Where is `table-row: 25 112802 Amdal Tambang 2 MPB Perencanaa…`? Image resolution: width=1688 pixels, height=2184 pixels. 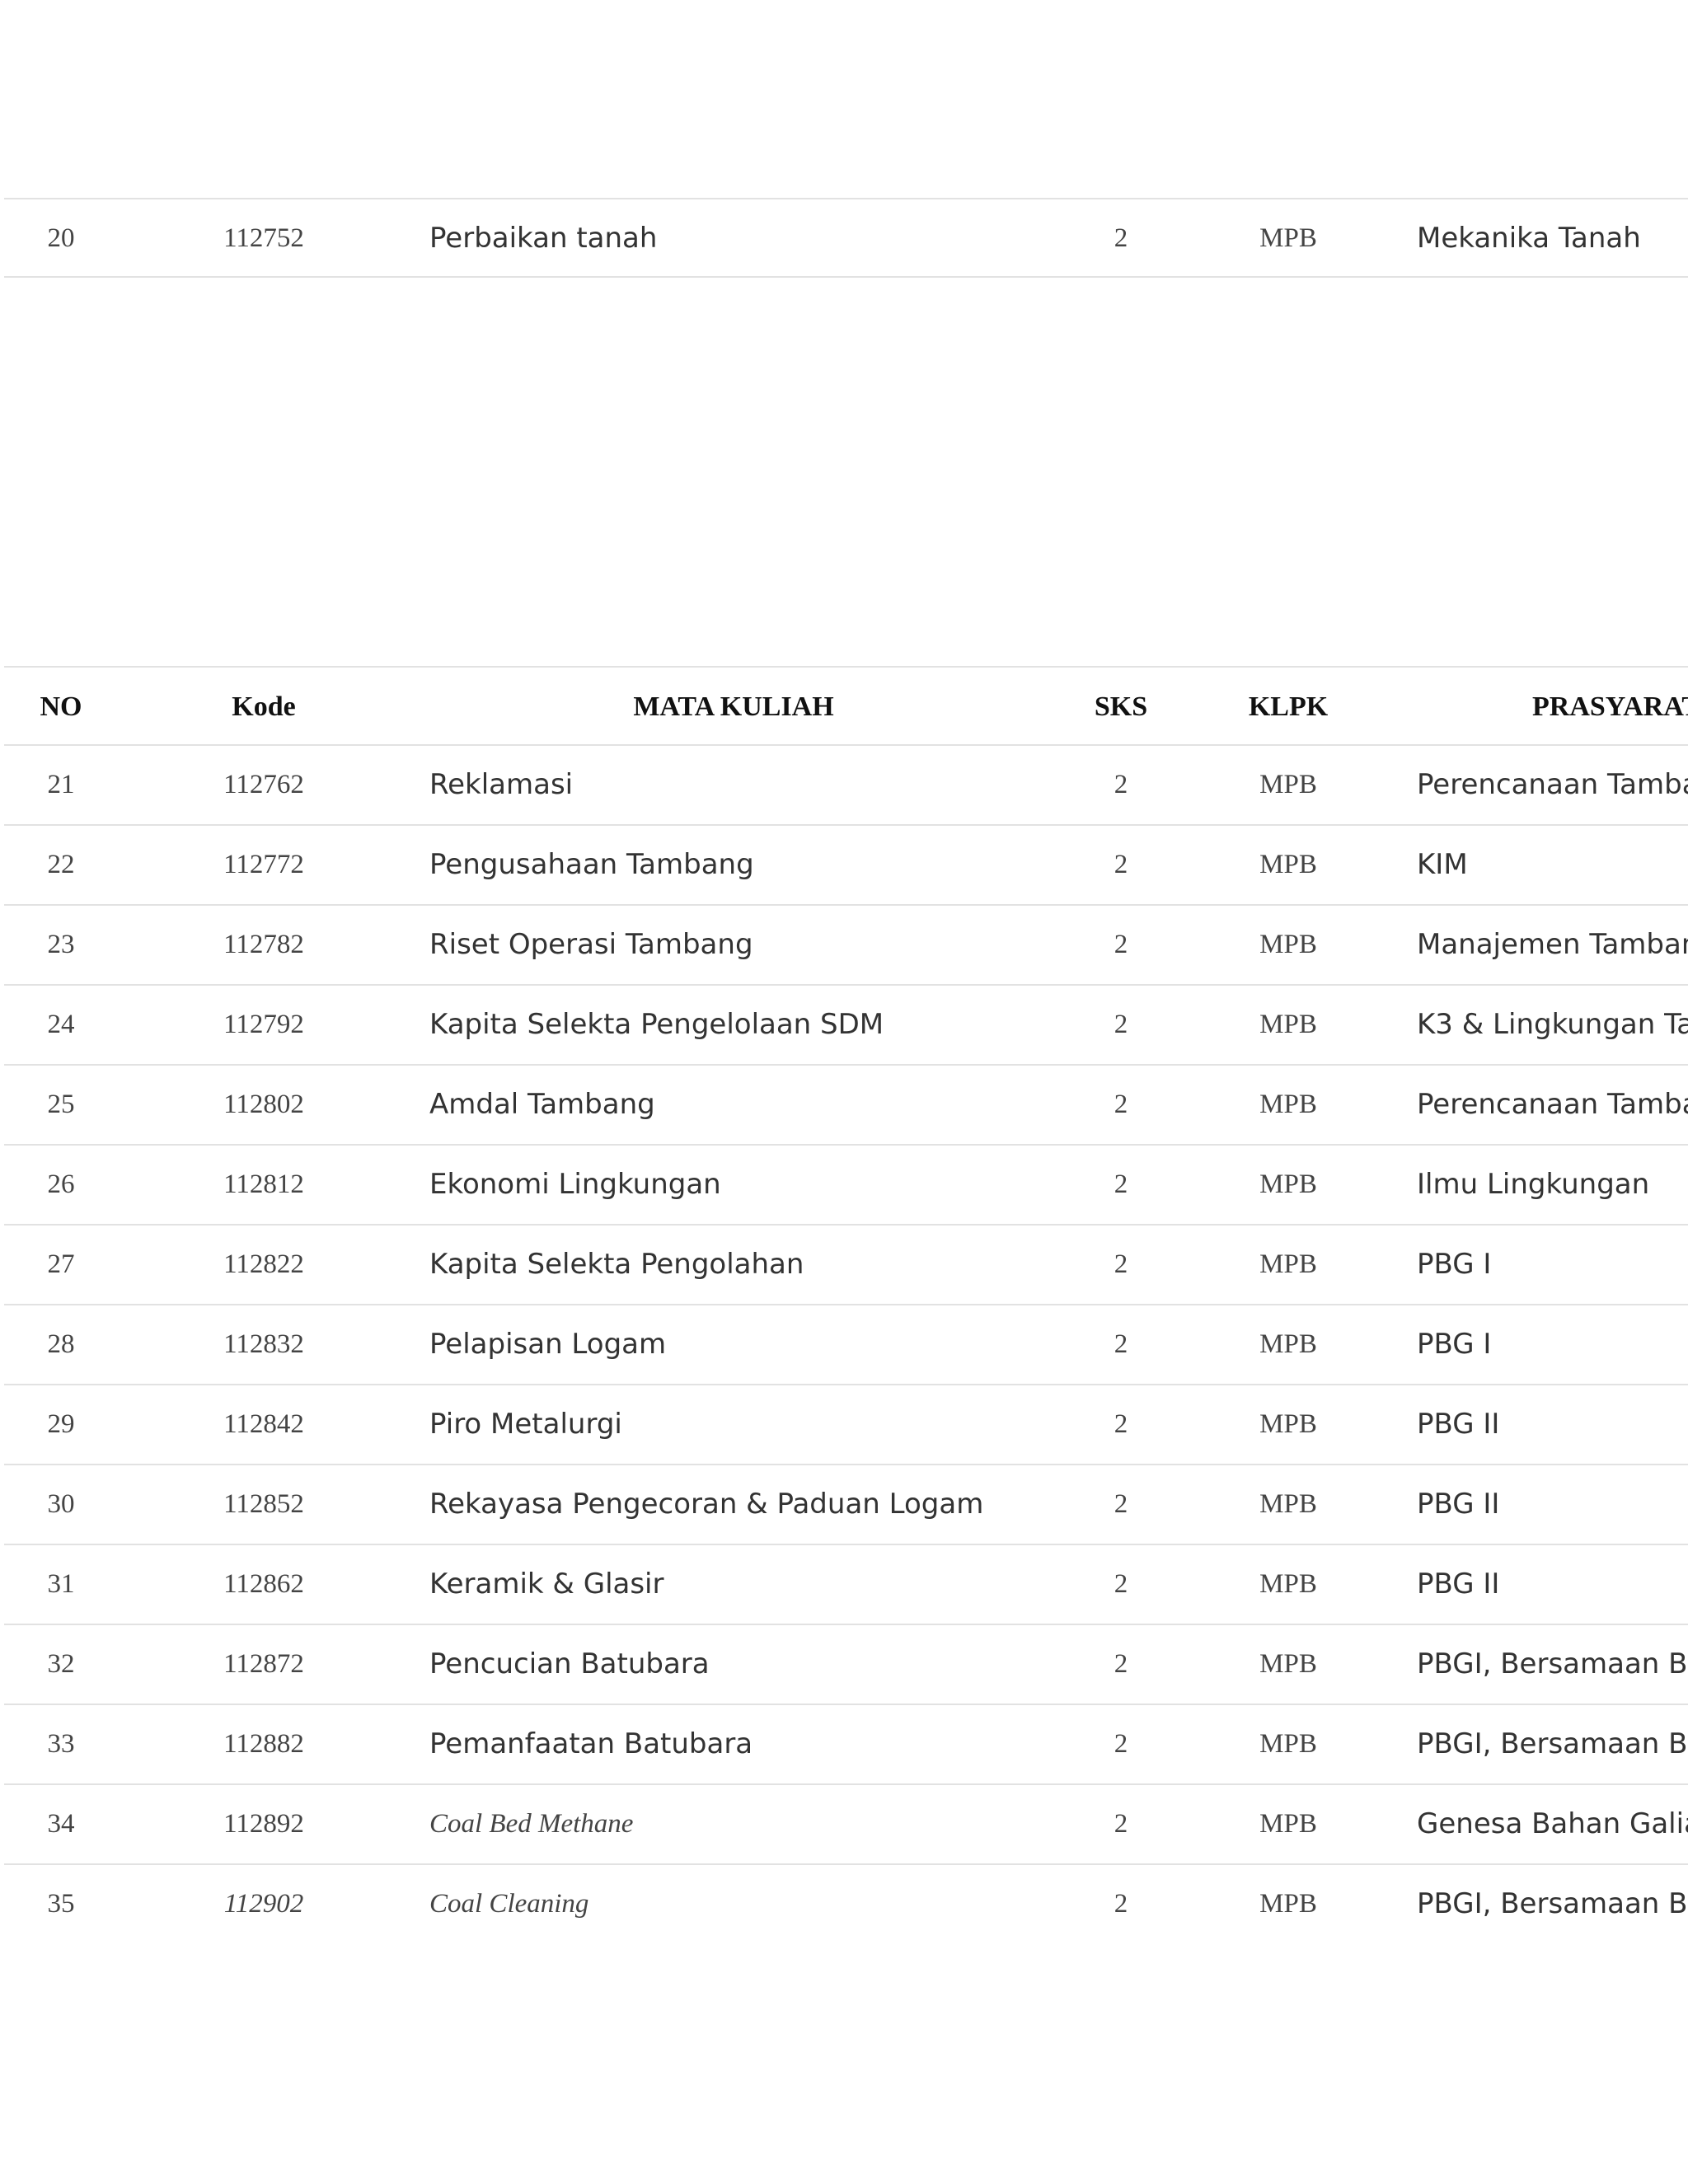
table-row: 25 112802 Amdal Tambang 2 MPB Perencanaa… is located at coordinates (846, 1106).